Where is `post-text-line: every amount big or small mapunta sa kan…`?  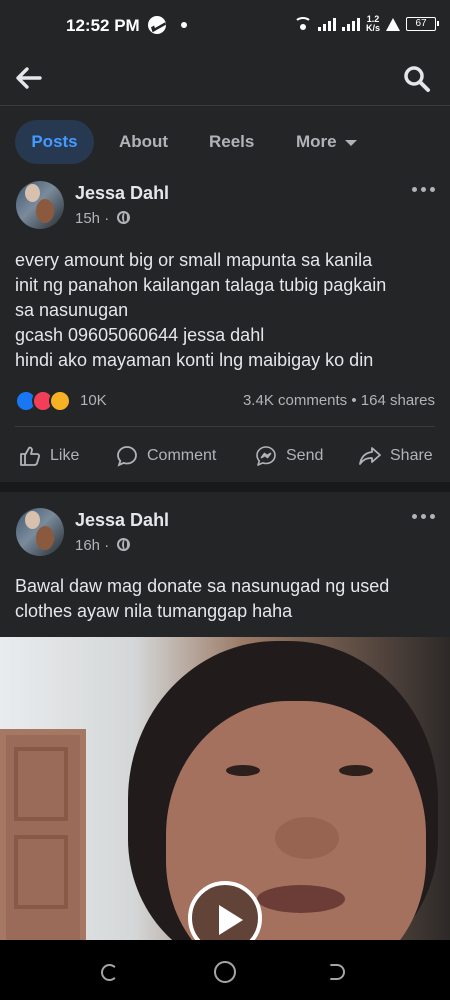
post-text-line: every amount big or small mapunta sa kan… is located at coordinates (194, 260).